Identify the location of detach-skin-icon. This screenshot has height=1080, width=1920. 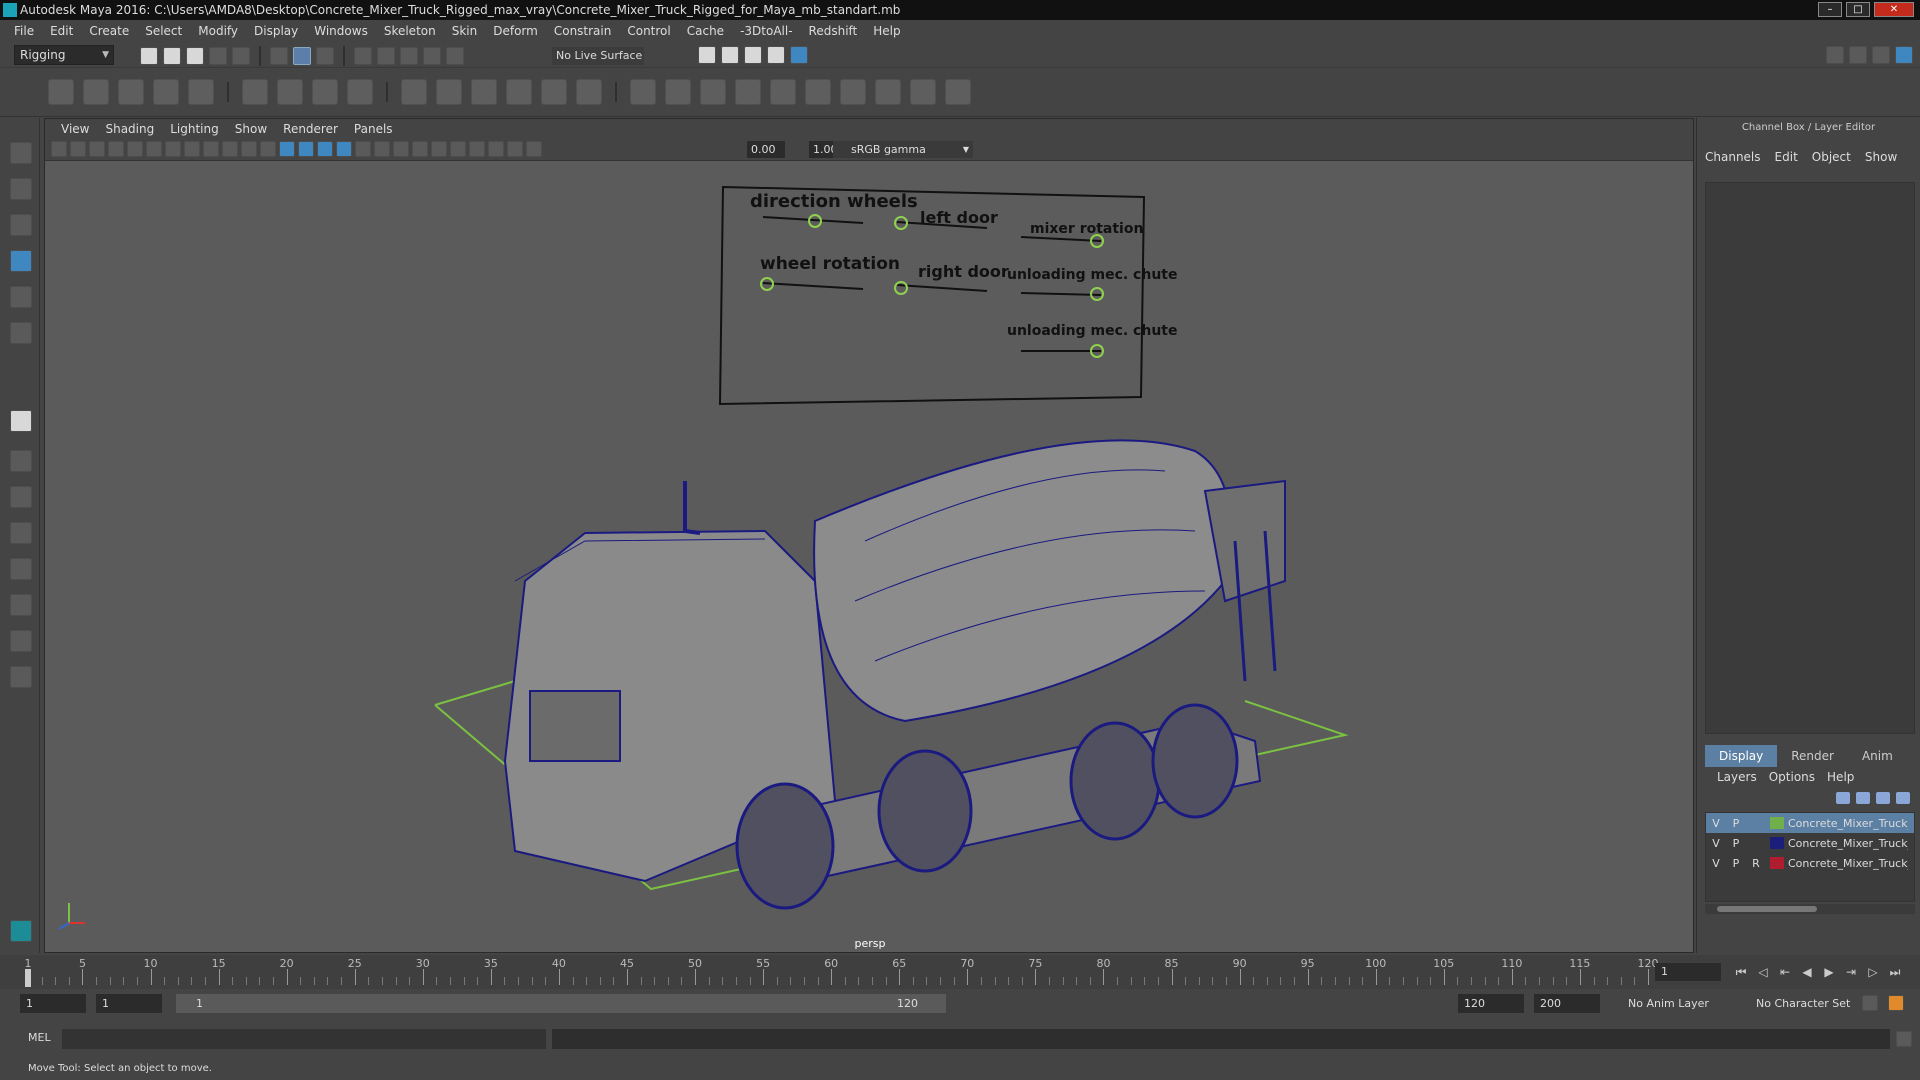
(783, 92).